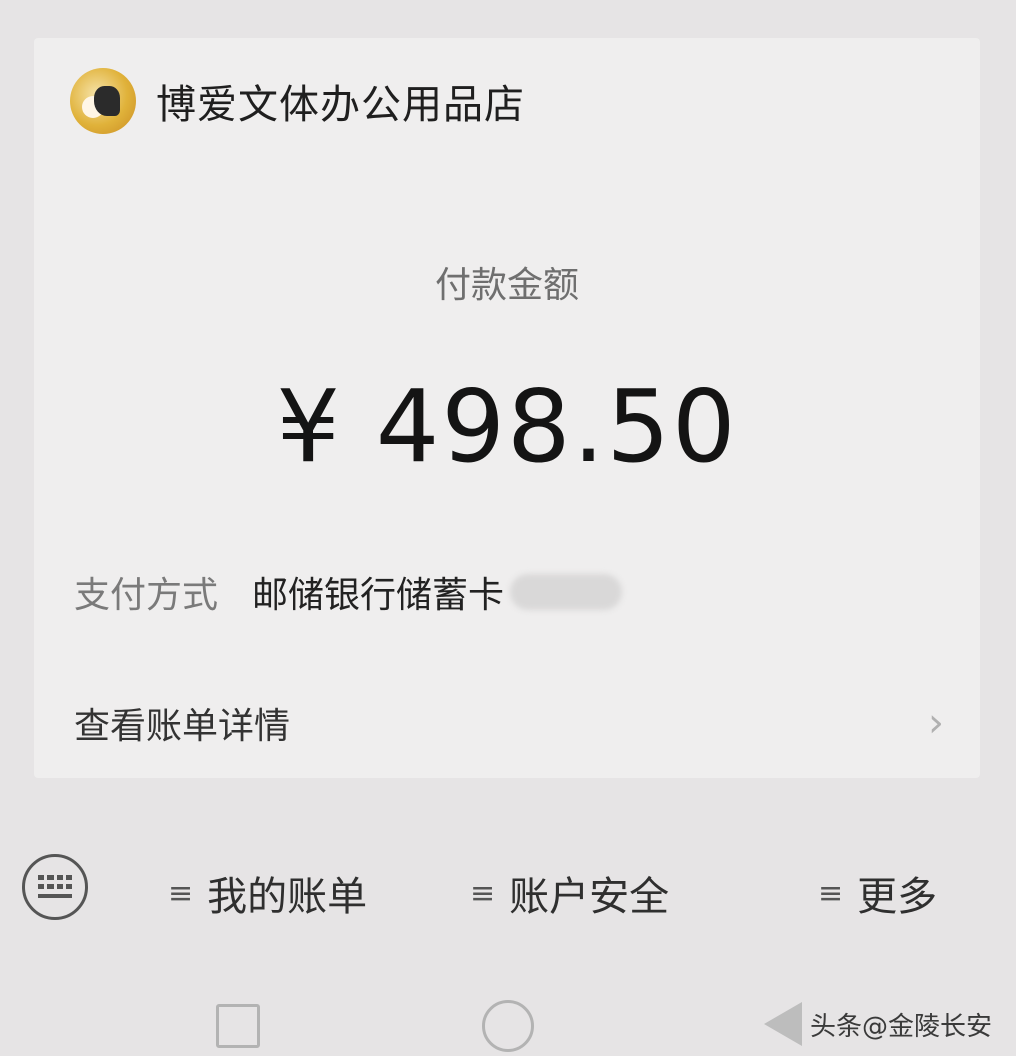  I want to click on bottom-menu-bar: ≡ 我的账单 ≡ 账户安全 ≡ 更多, so click(508, 891).